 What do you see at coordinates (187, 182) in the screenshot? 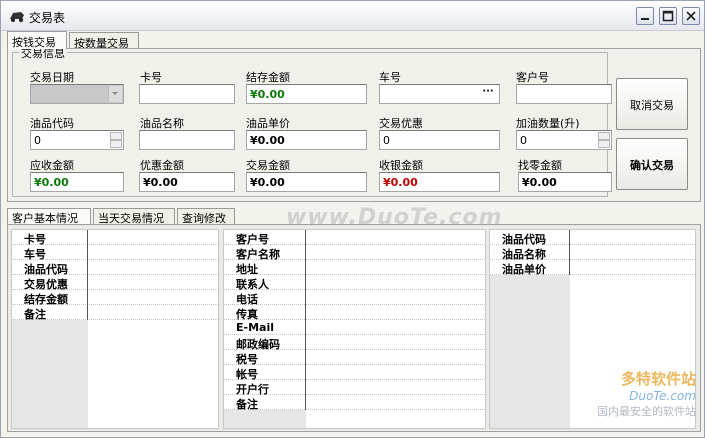
I see `discount-amt-field: ¥0.00` at bounding box center [187, 182].